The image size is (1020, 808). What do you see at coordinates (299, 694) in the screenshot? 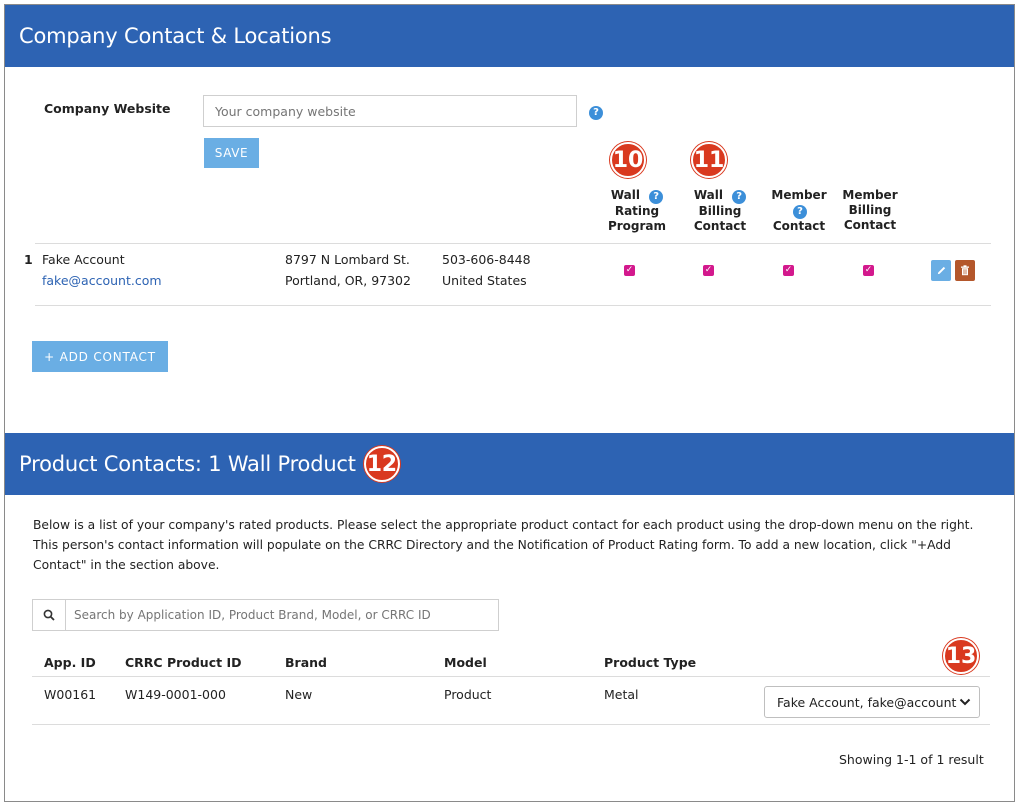
I see `cell-brand: New` at bounding box center [299, 694].